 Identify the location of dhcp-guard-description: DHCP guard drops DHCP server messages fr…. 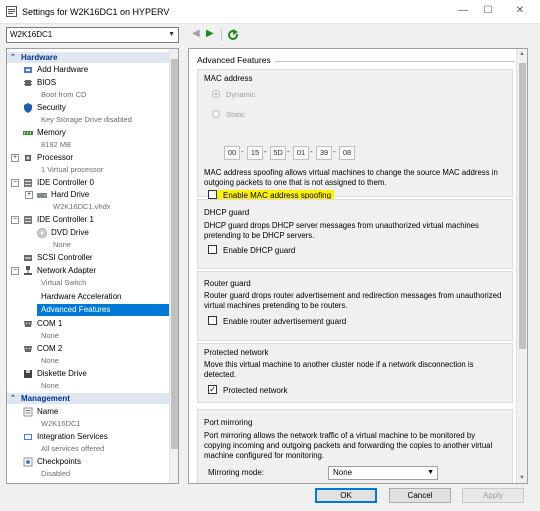
(341, 230).